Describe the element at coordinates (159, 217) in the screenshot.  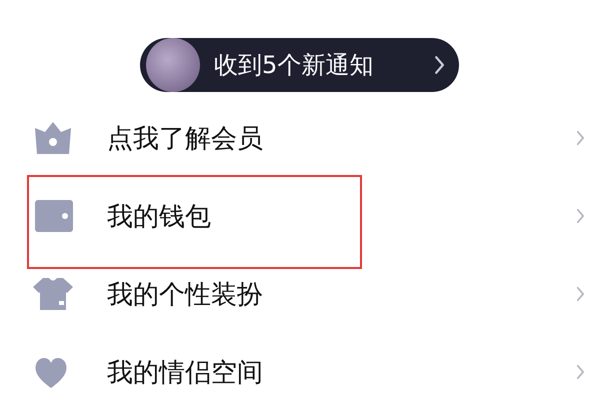
I see `menu-label: 我的钱包` at that location.